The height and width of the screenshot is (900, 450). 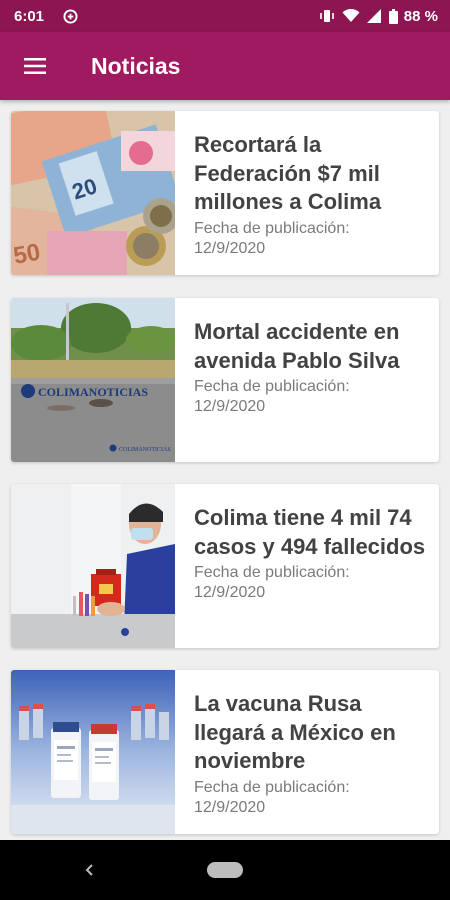 I want to click on home-pill-icon, so click(x=225, y=870).